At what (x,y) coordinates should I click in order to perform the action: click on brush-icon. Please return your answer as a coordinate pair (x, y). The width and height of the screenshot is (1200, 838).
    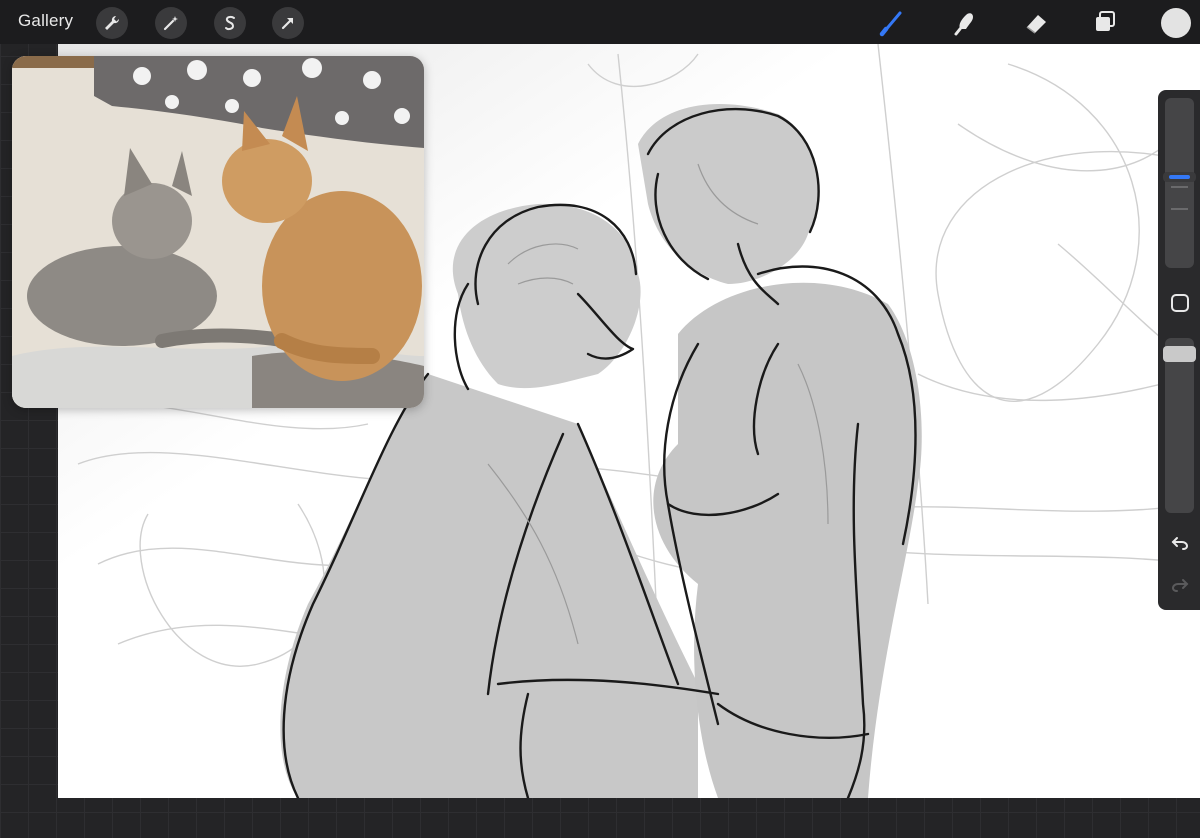
    Looking at the image, I should click on (893, 22).